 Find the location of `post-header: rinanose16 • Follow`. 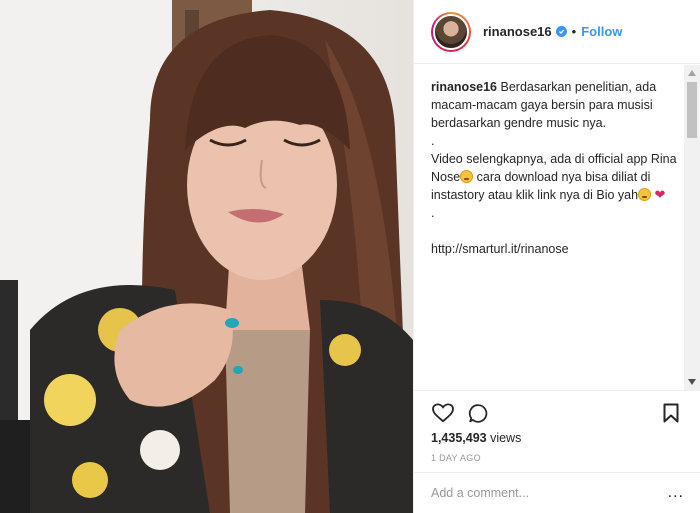

post-header: rinanose16 • Follow is located at coordinates (557, 32).